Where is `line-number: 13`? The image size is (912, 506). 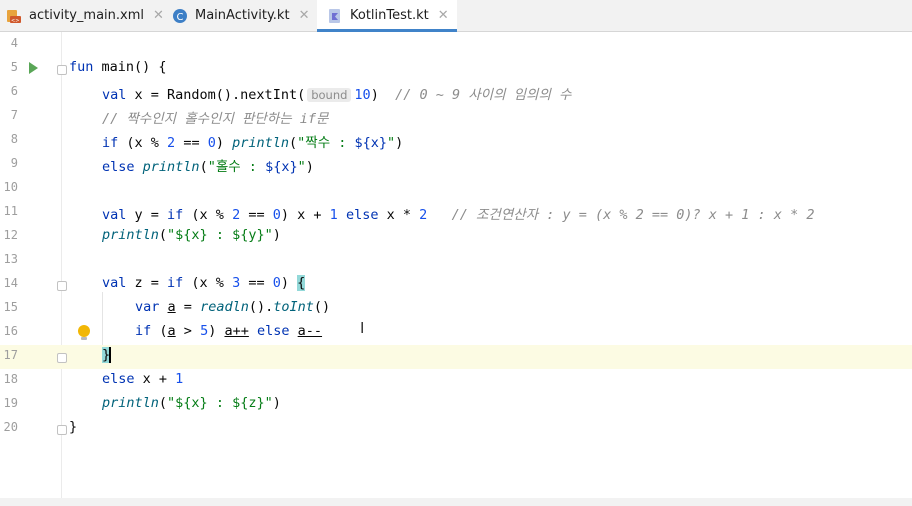 line-number: 13 is located at coordinates (10, 259).